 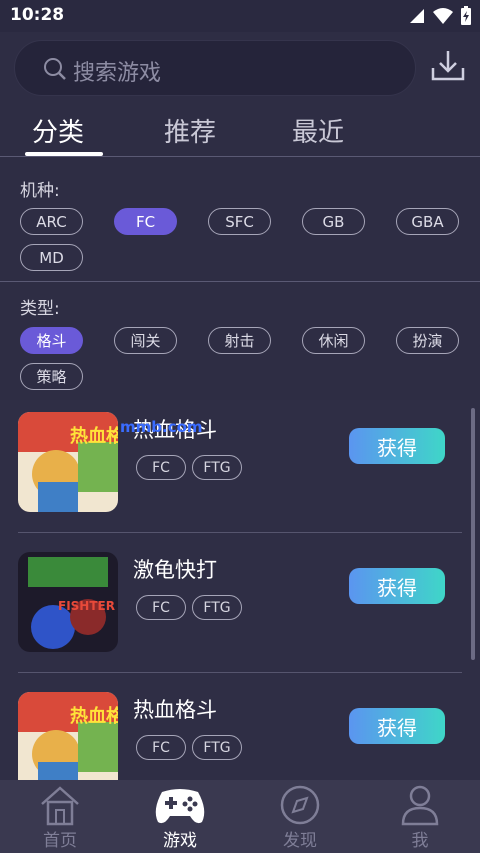 What do you see at coordinates (240, 132) in the screenshot?
I see `tab-bar: 分类 推荐 最近` at bounding box center [240, 132].